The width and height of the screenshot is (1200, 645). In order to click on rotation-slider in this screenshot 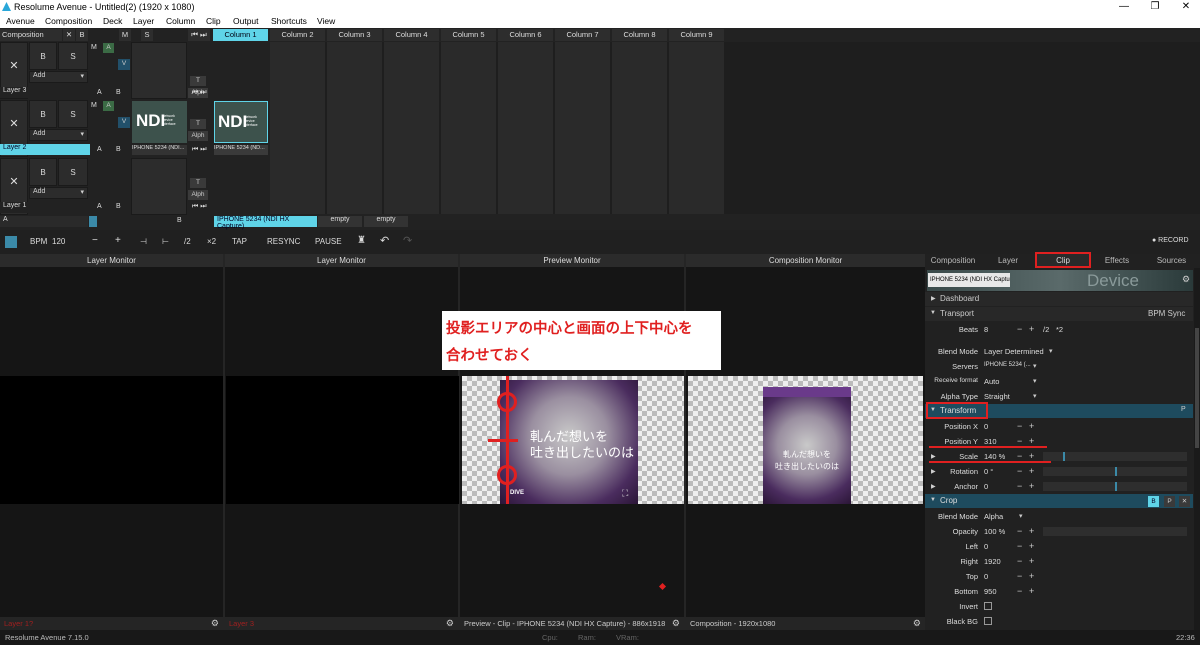, I will do `click(1115, 471)`.